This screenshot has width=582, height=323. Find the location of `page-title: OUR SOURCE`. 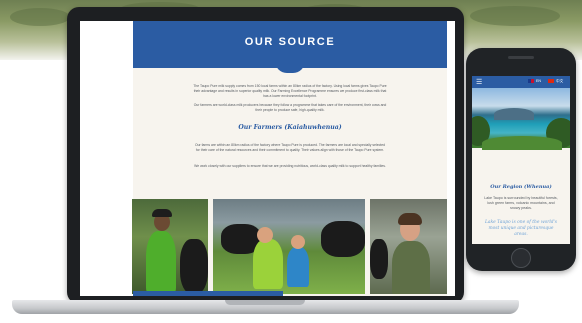

page-title: OUR SOURCE is located at coordinates (290, 42).